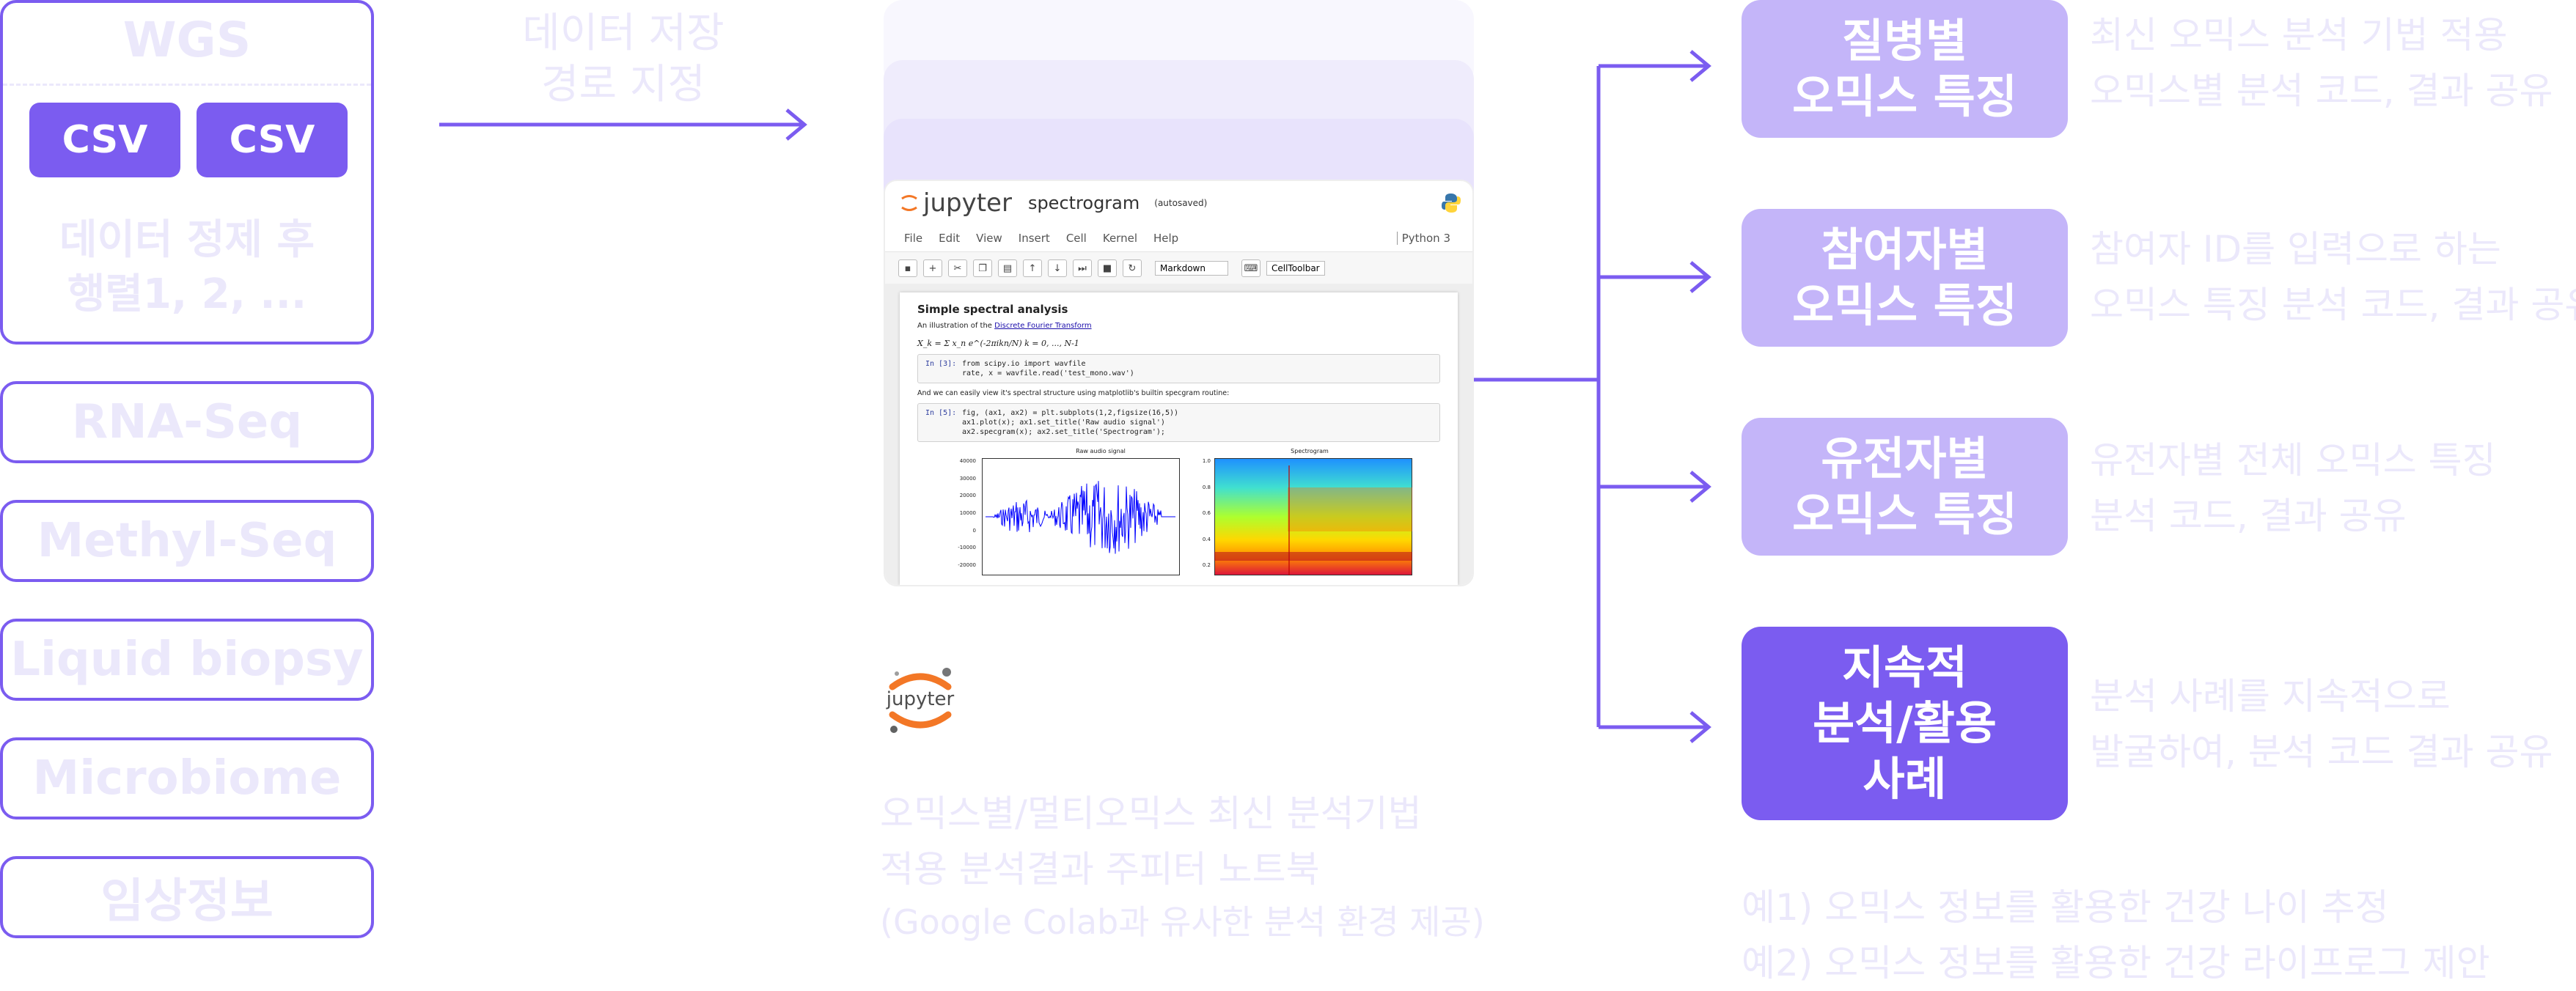  What do you see at coordinates (2066, 908) in the screenshot?
I see `example-line1: 예1) 오믹스 정보를 활용한 건강 나이 추정` at bounding box center [2066, 908].